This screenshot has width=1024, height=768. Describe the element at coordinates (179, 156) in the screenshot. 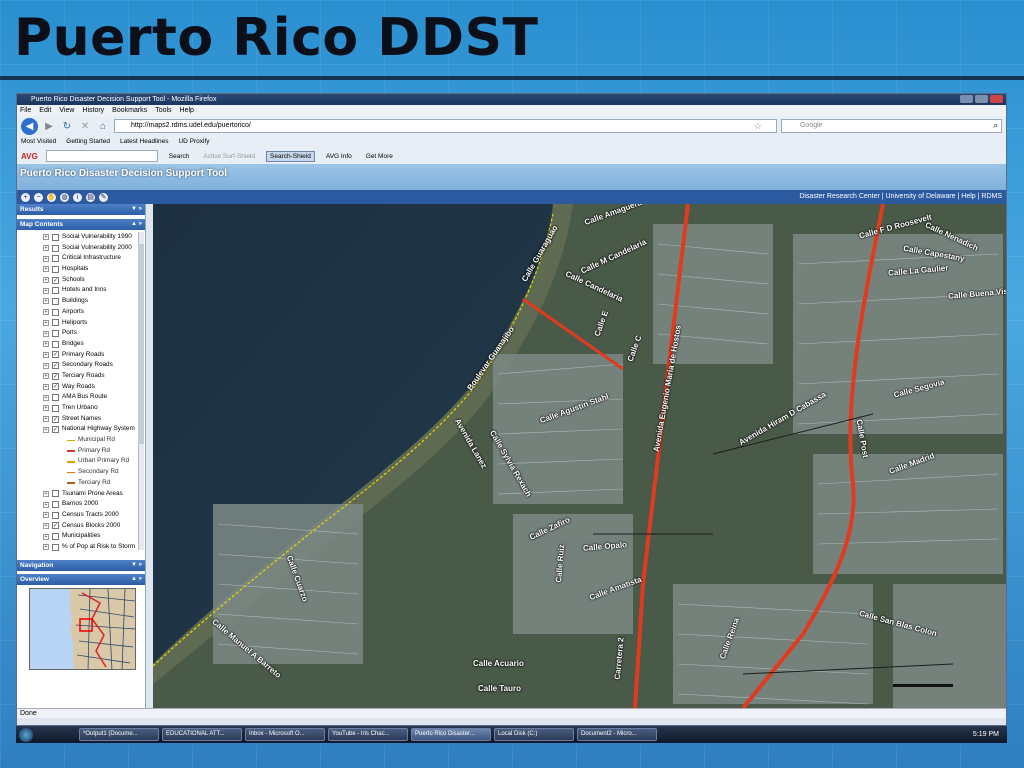

I see `avg-search-button: Search` at that location.